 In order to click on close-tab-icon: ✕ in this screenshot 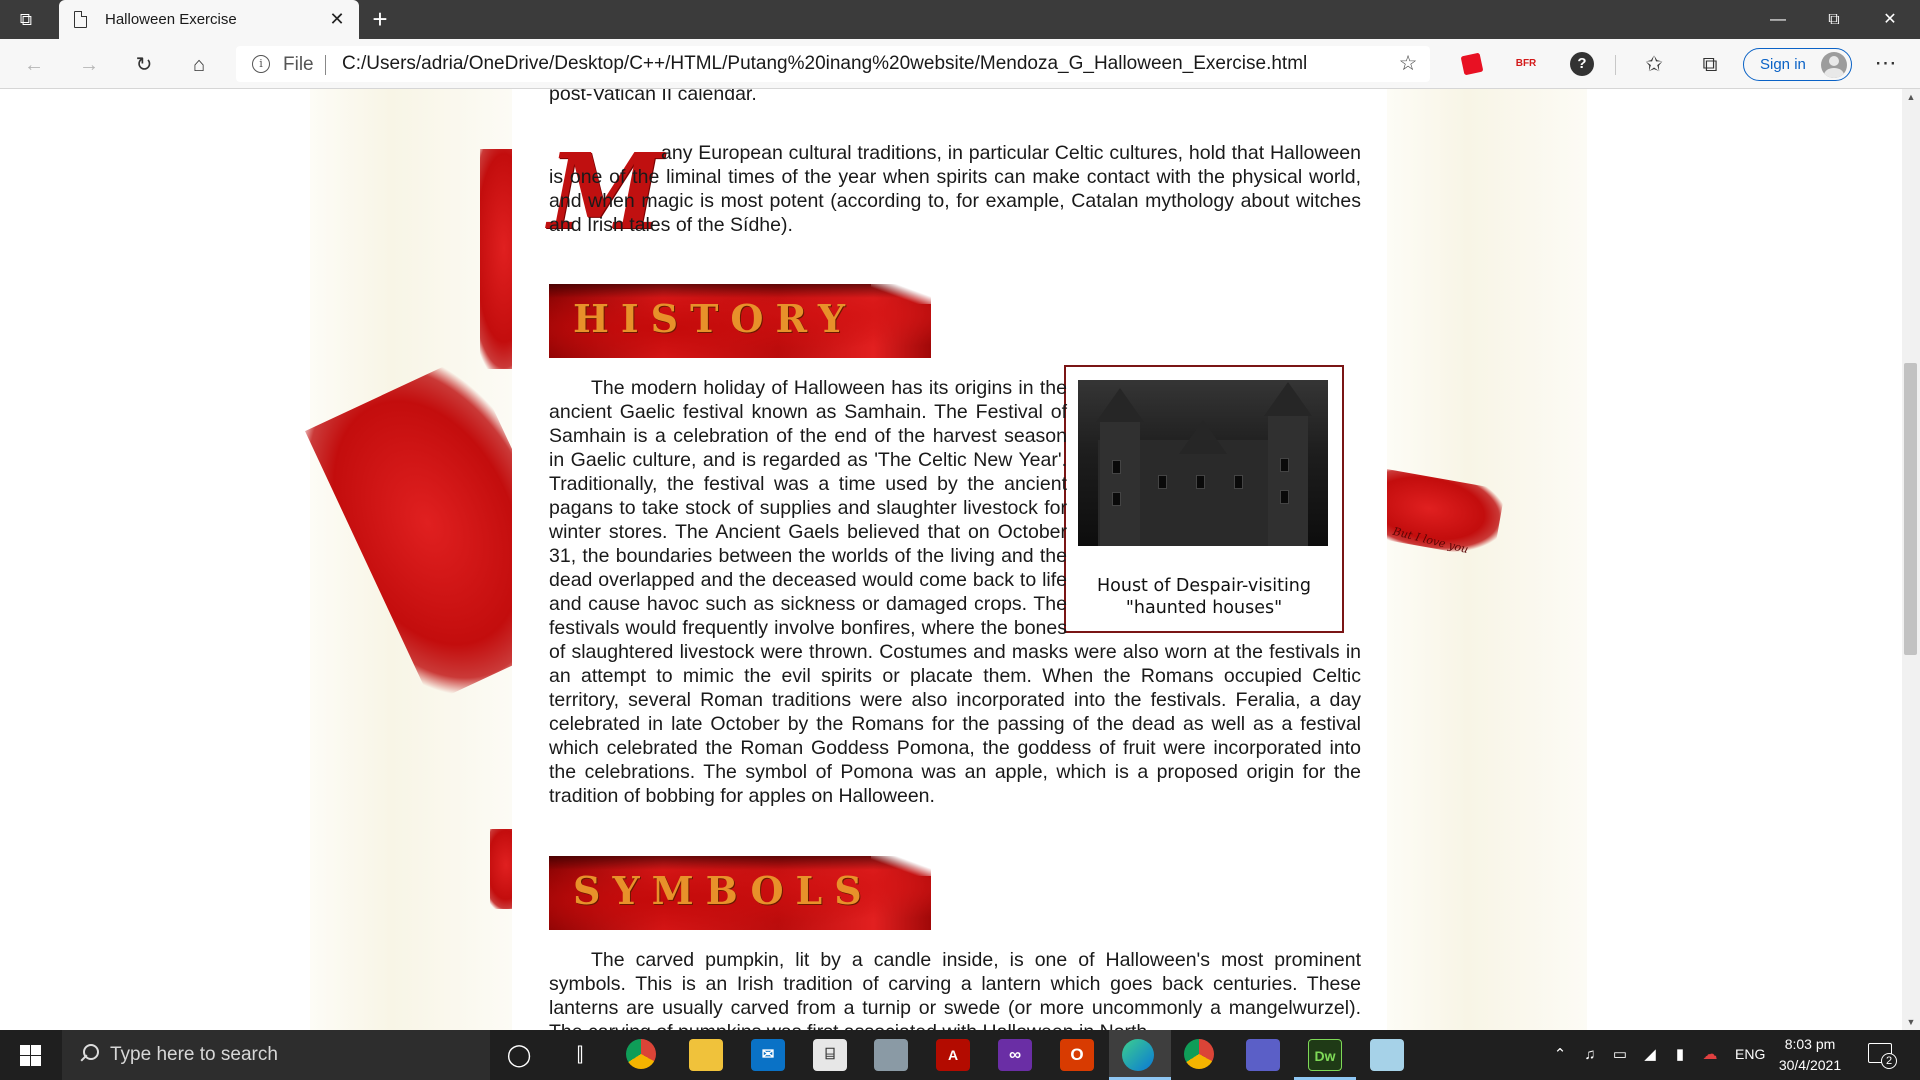, I will do `click(337, 19)`.